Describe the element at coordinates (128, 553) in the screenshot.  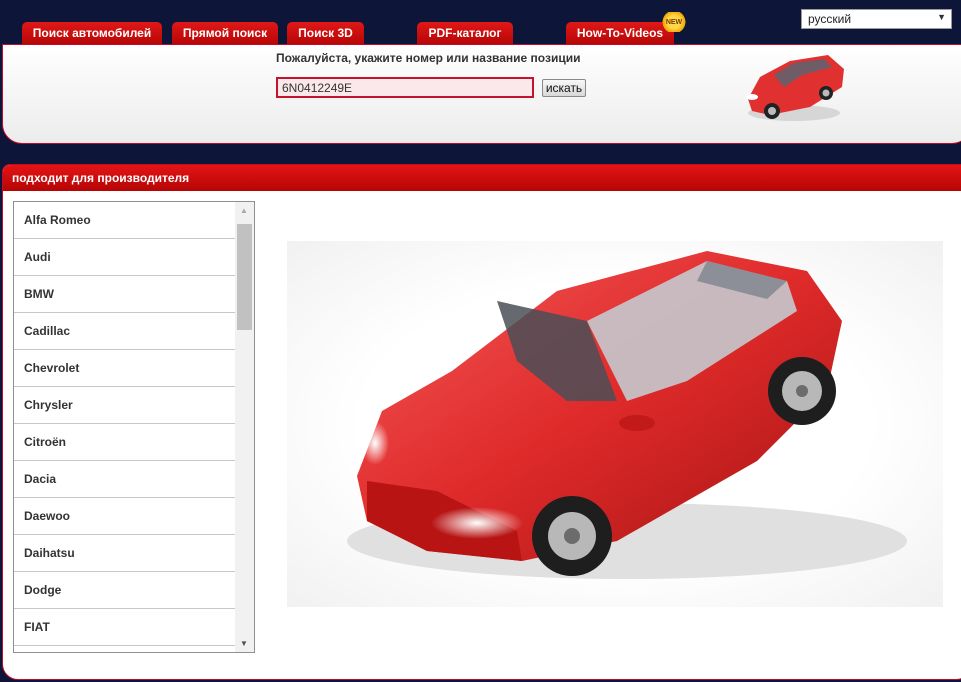
I see `list-item: Daihatsu` at that location.